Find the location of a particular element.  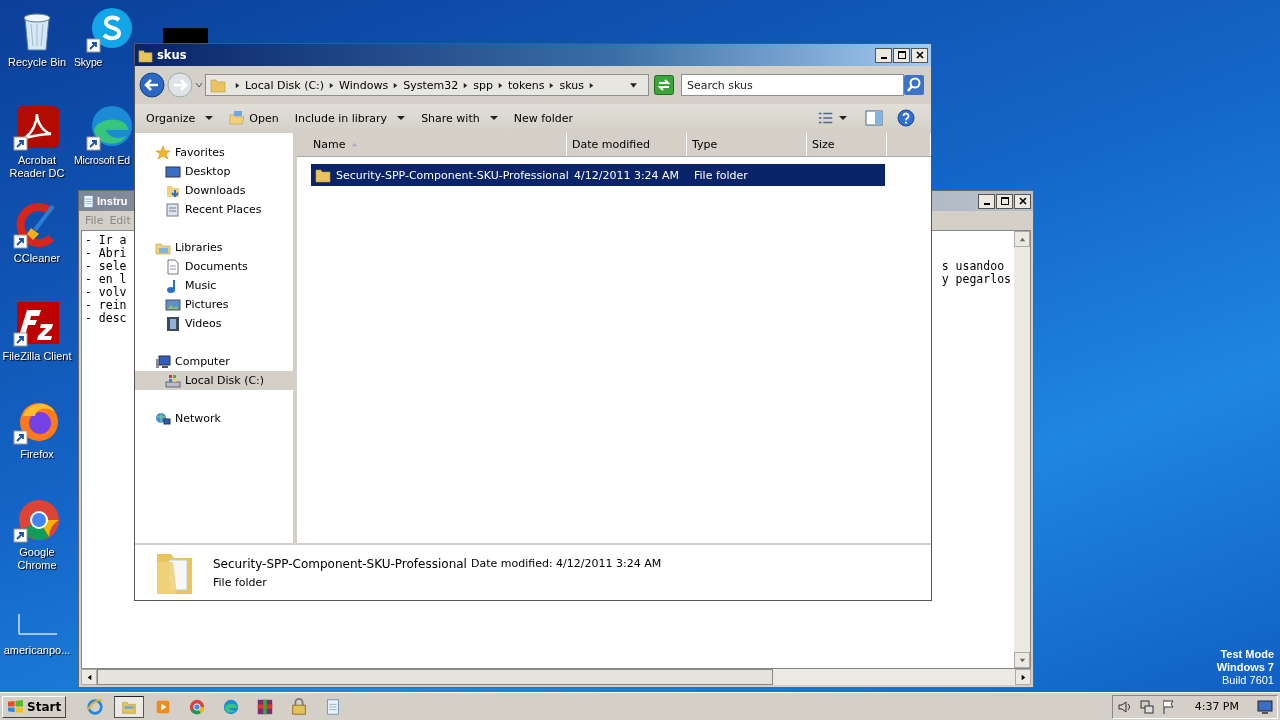

column-header: Date modified is located at coordinates (627, 144).